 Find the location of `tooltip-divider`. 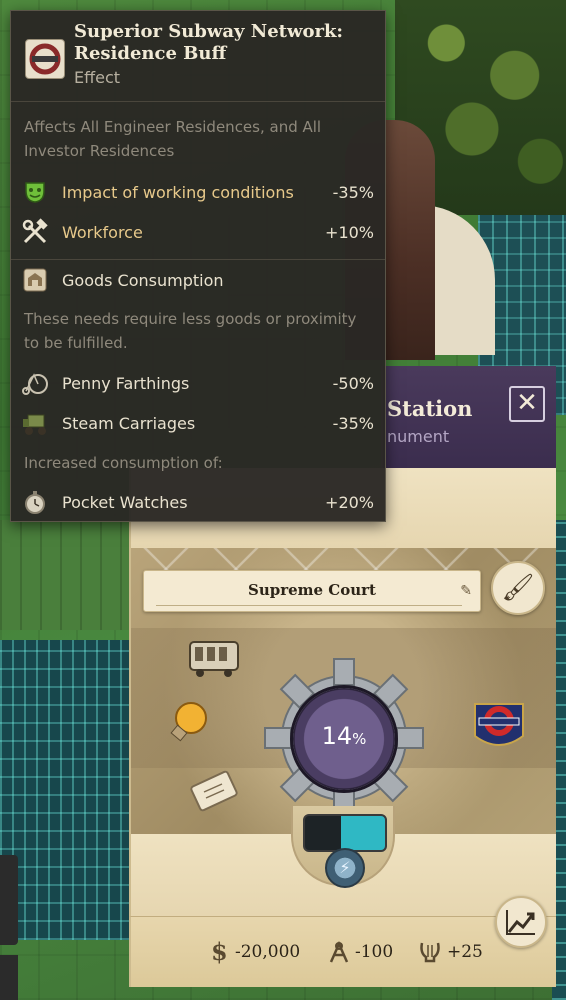

tooltip-divider is located at coordinates (198, 259).